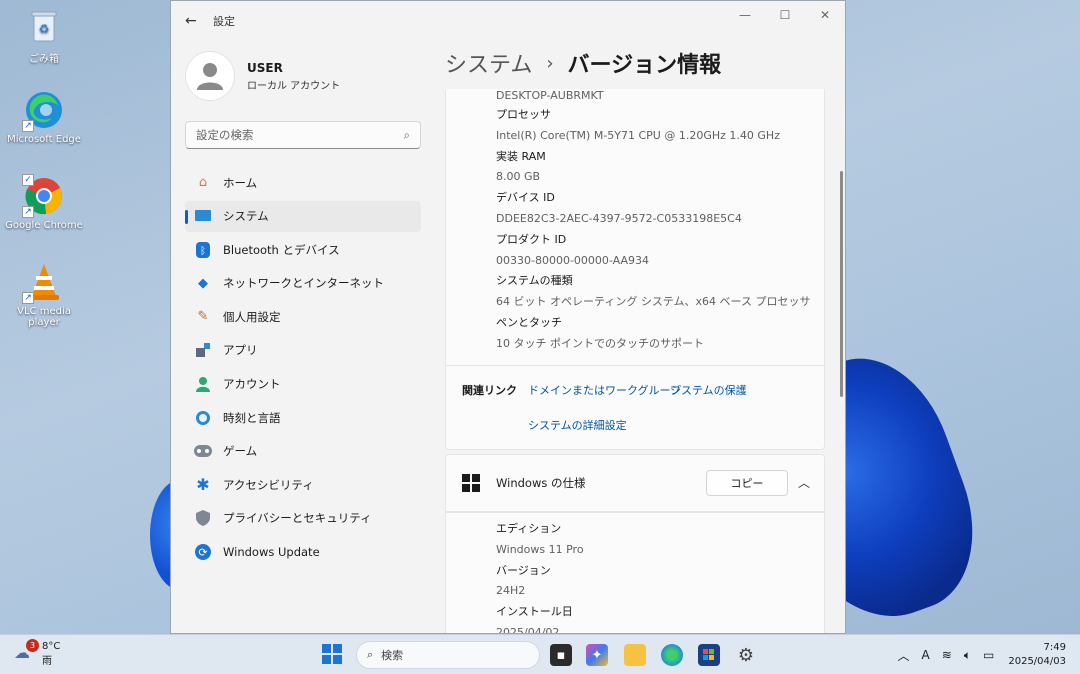  I want to click on spec-label: システムの種類, so click(534, 281).